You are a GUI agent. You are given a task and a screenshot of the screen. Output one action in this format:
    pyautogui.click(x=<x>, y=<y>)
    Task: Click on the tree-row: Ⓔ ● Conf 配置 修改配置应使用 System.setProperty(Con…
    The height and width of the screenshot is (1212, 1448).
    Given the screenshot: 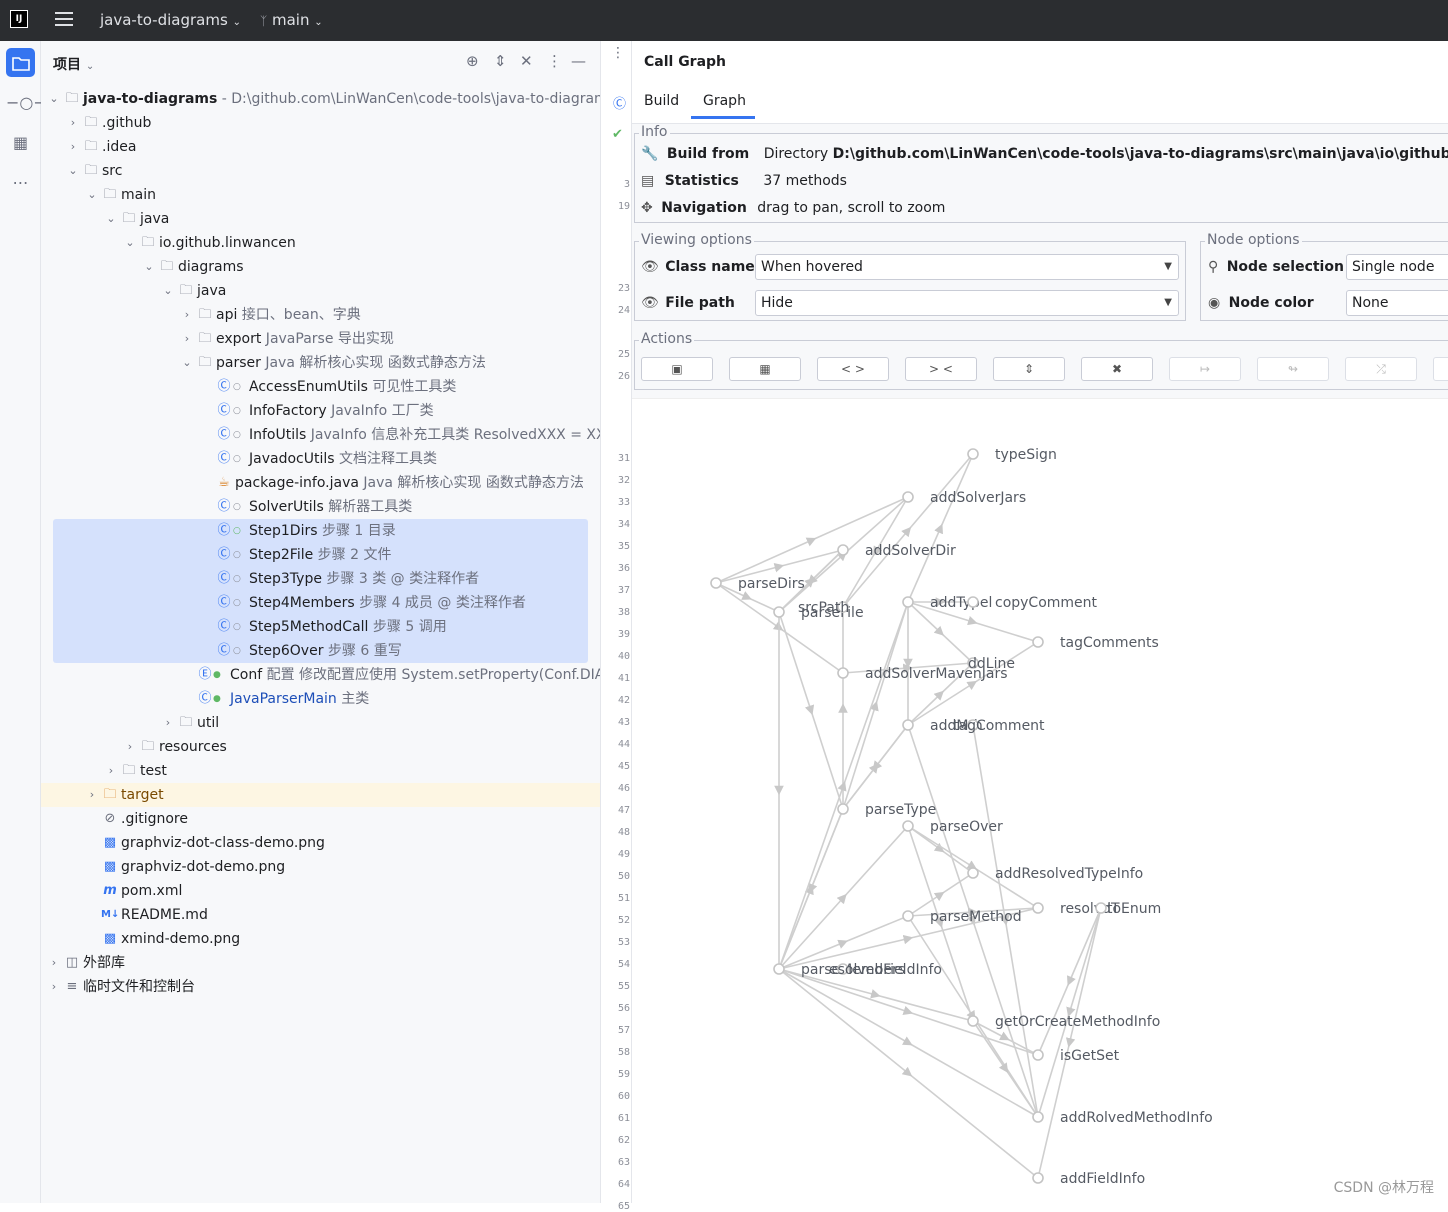 What is the action you would take?
    pyautogui.click(x=320, y=675)
    